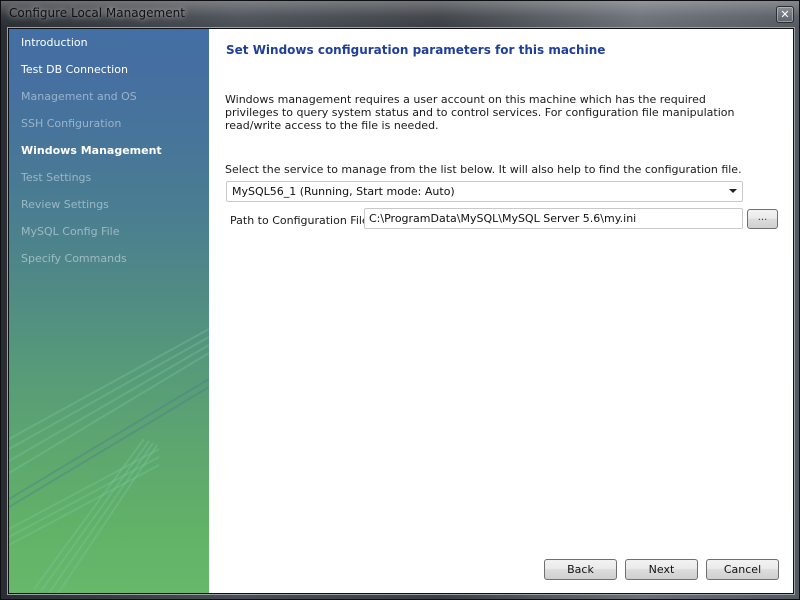 The width and height of the screenshot is (800, 600). I want to click on sidebar-item-introduction: Introduction, so click(109, 42).